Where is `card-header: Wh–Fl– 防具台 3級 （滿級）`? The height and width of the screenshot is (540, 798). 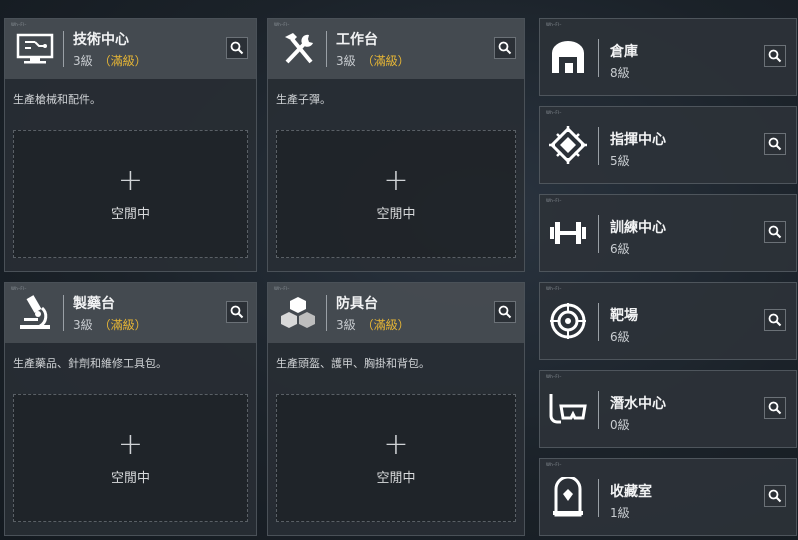 card-header: Wh–Fl– 防具台 3級 （滿級） is located at coordinates (396, 313).